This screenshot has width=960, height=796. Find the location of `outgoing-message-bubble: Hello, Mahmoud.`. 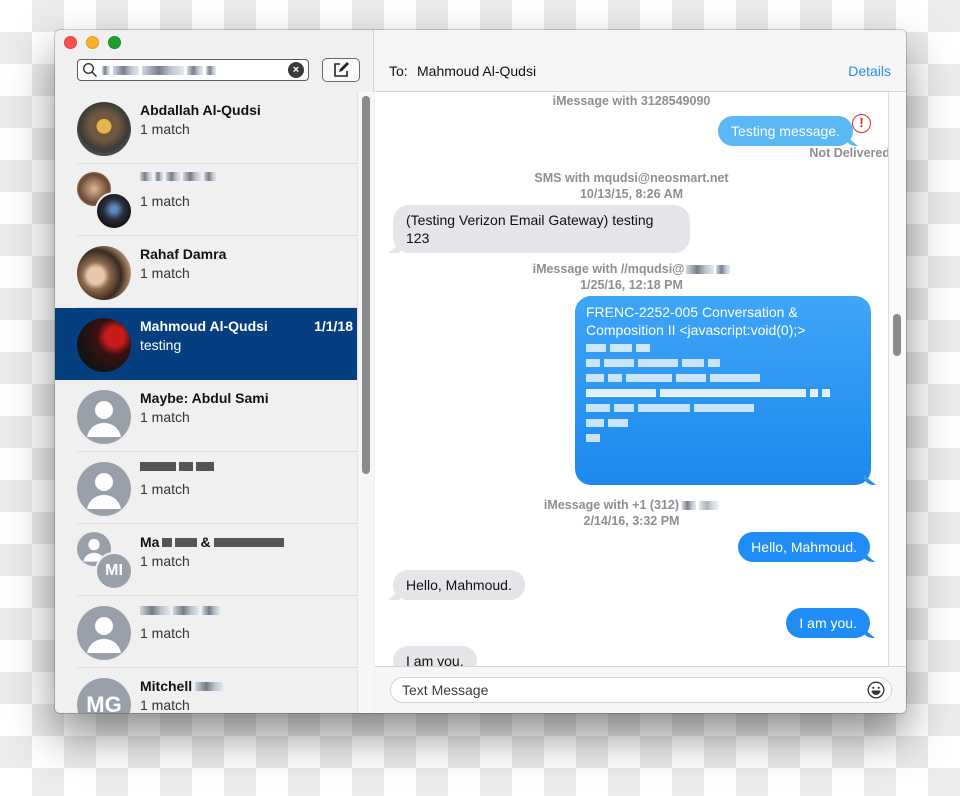

outgoing-message-bubble: Hello, Mahmoud. is located at coordinates (804, 547).